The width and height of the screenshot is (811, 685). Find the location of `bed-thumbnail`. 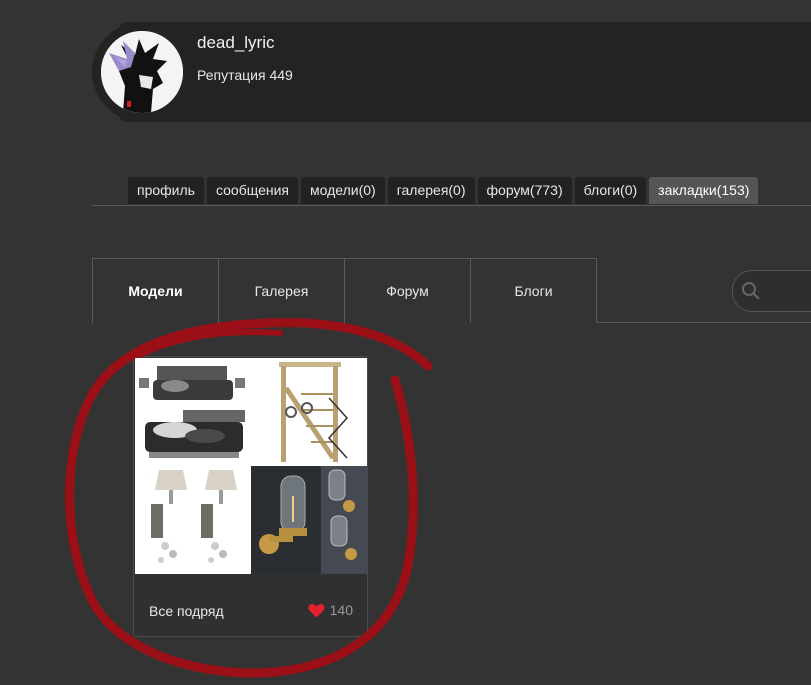

bed-thumbnail is located at coordinates (193, 412).